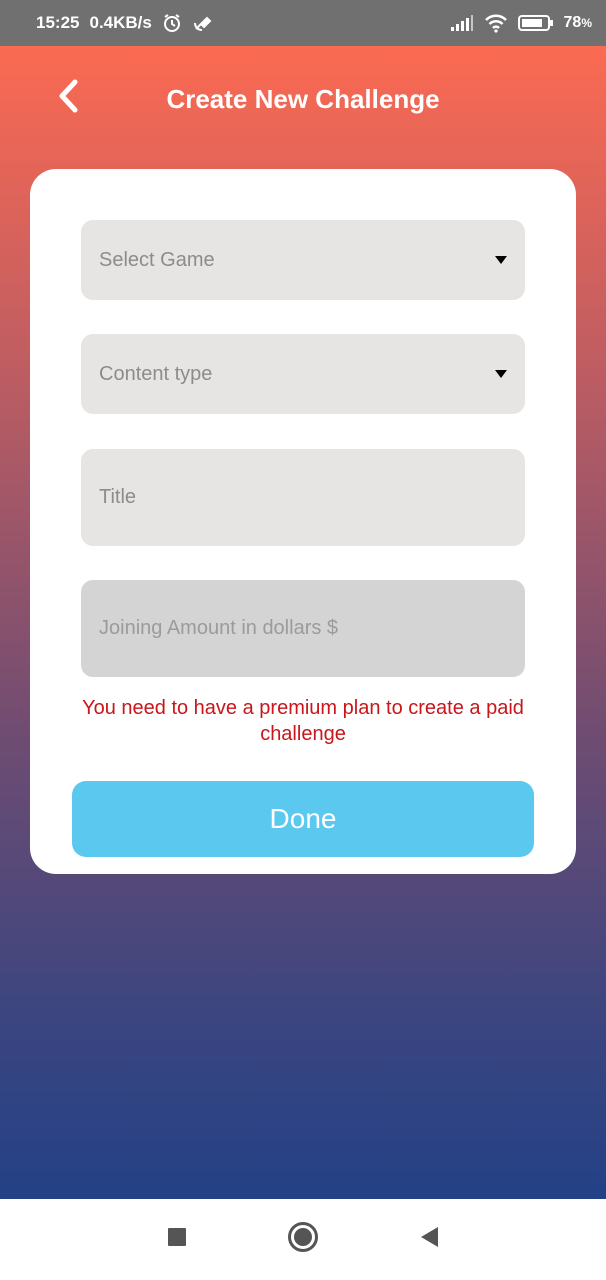  Describe the element at coordinates (496, 23) in the screenshot. I see `wifi-icon` at that location.